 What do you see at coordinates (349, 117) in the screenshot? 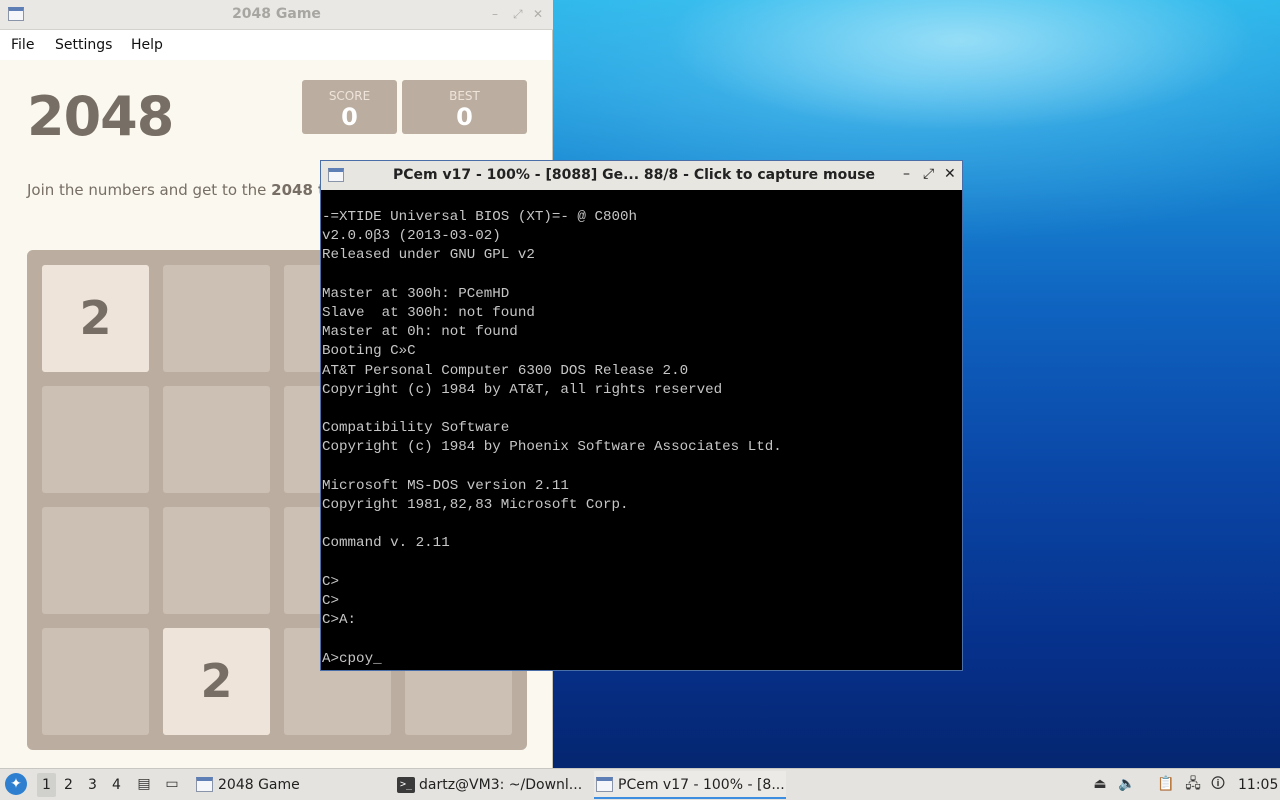
I see `score-value: 0` at bounding box center [349, 117].